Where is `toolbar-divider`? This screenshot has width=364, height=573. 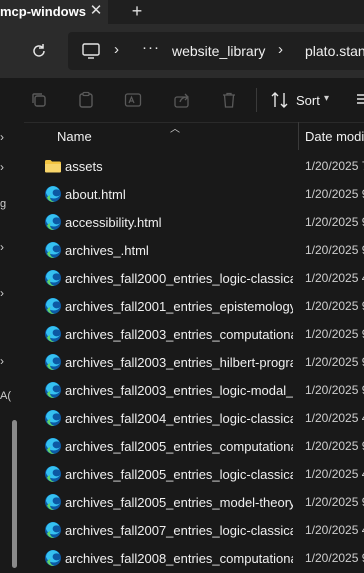
toolbar-divider is located at coordinates (256, 100).